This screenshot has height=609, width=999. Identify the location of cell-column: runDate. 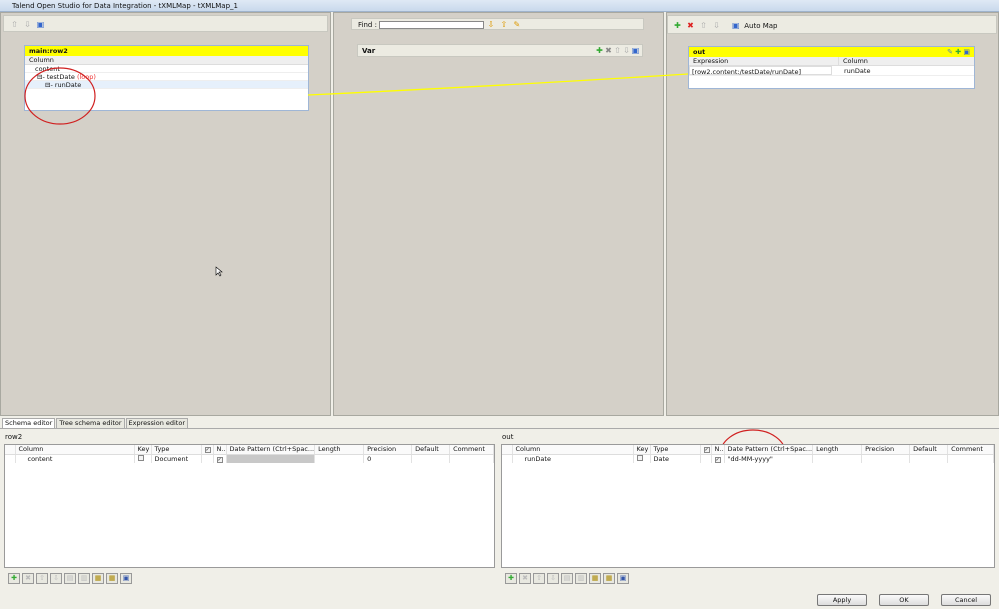
(573, 458).